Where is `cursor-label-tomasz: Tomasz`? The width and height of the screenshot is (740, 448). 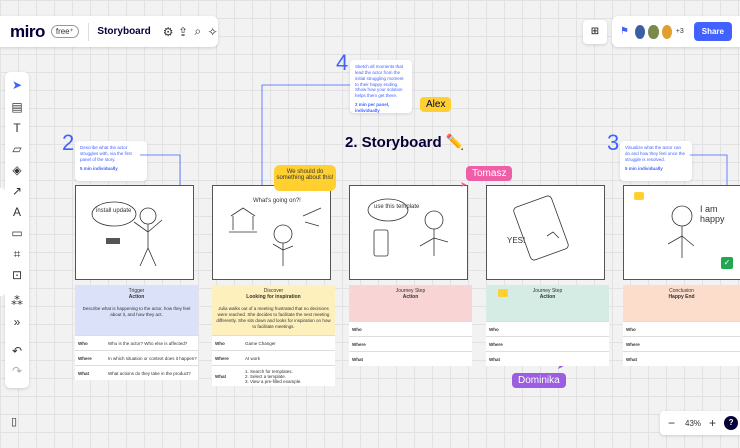 cursor-label-tomasz: Tomasz is located at coordinates (489, 173).